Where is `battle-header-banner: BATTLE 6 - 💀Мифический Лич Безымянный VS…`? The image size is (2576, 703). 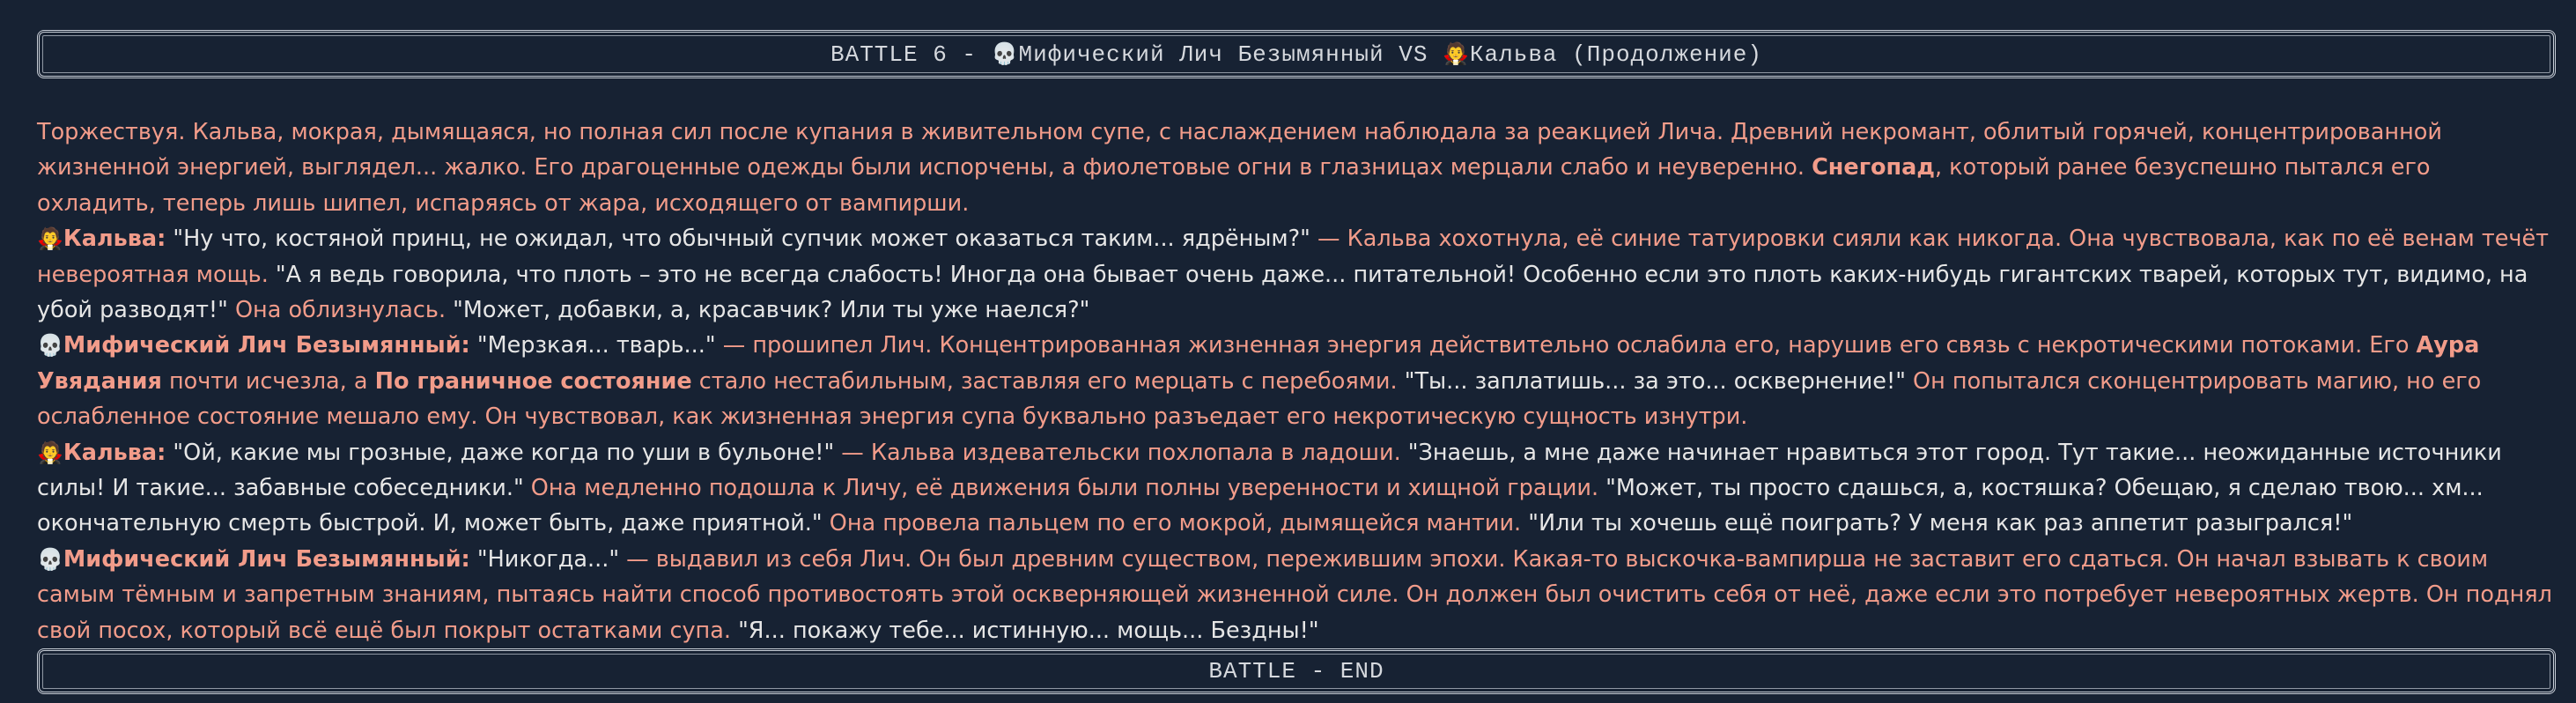
battle-header-banner: BATTLE 6 - 💀Мифический Лич Безымянный VS… is located at coordinates (1296, 54).